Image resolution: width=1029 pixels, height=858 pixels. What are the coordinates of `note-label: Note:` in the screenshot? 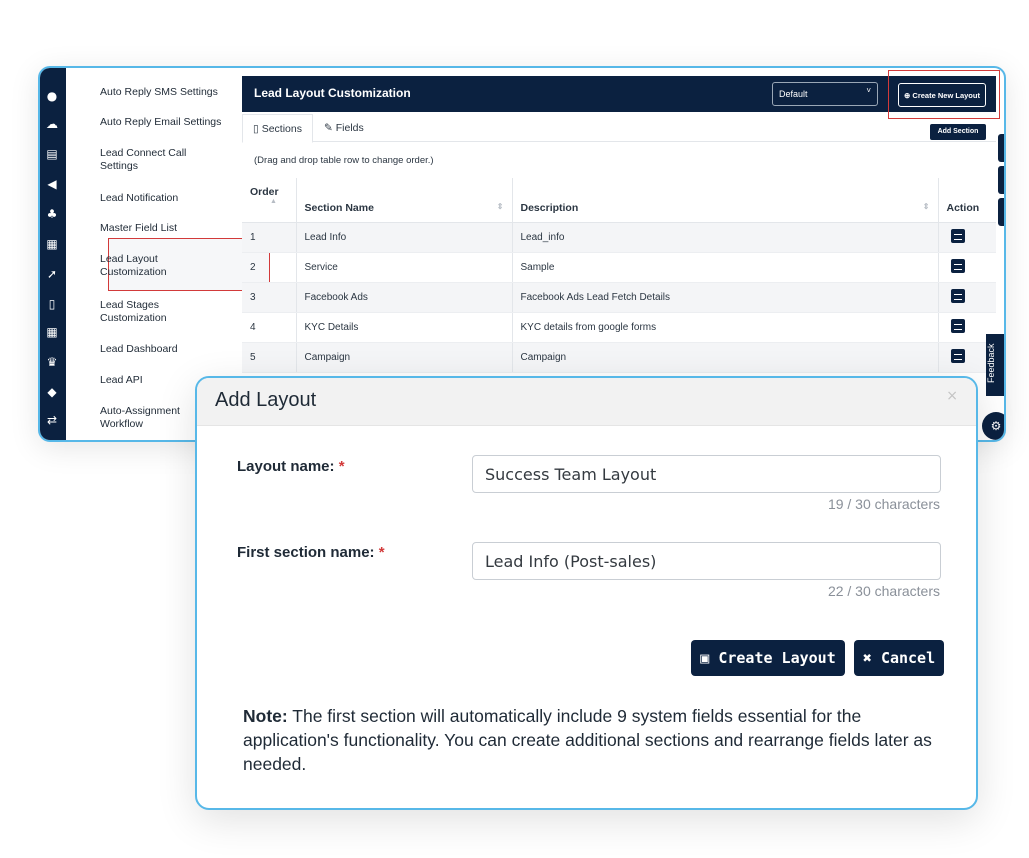 It's located at (265, 716).